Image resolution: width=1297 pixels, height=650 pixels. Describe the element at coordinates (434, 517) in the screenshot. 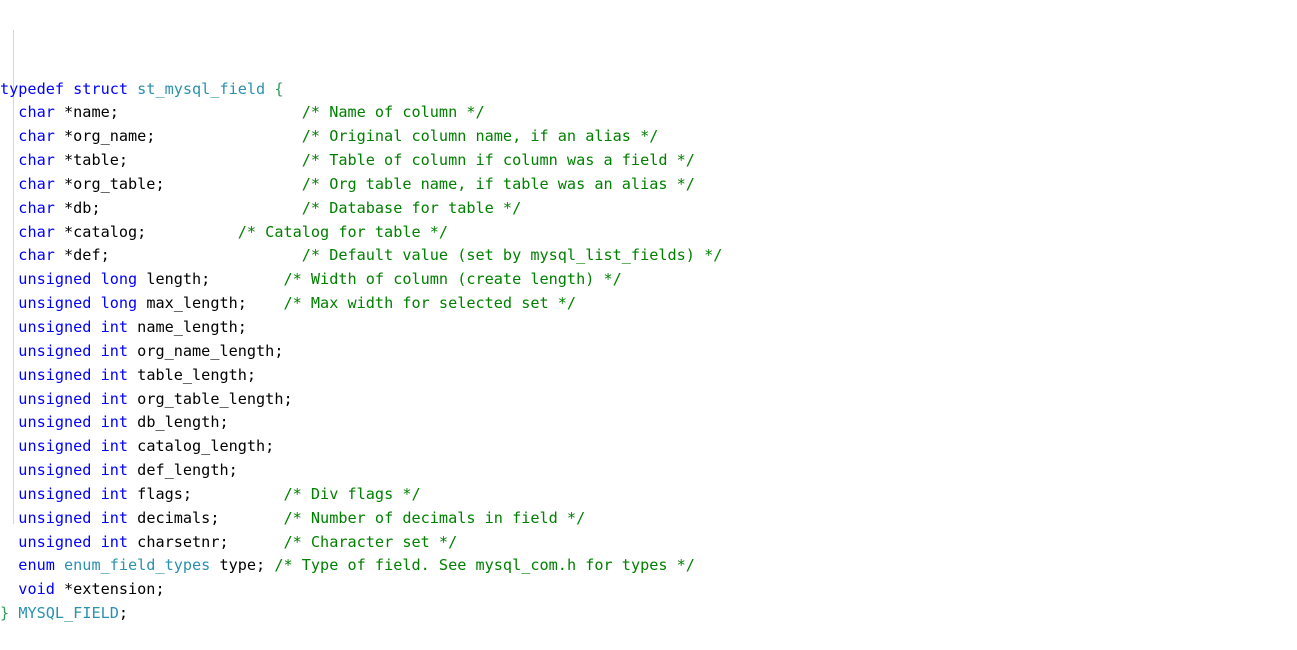

I see `code-token-comment: /* Number of decimals in field */` at that location.